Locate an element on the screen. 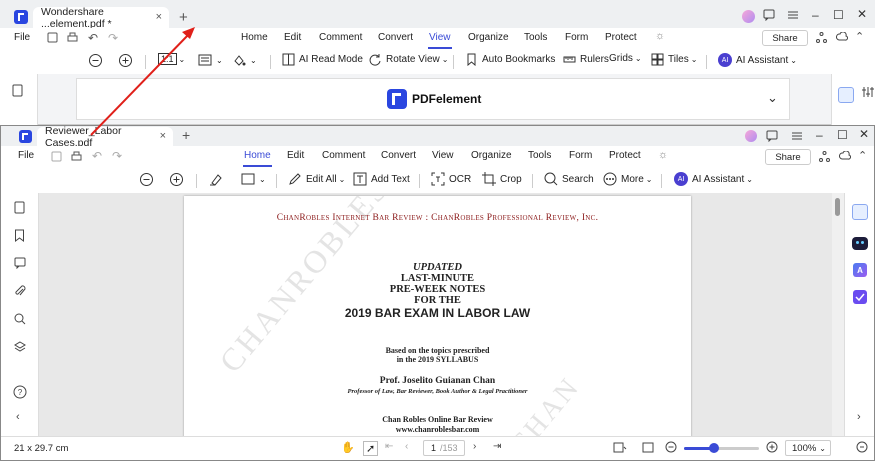 The width and height of the screenshot is (875, 461). arrow-line is located at coordinates (140, 84).